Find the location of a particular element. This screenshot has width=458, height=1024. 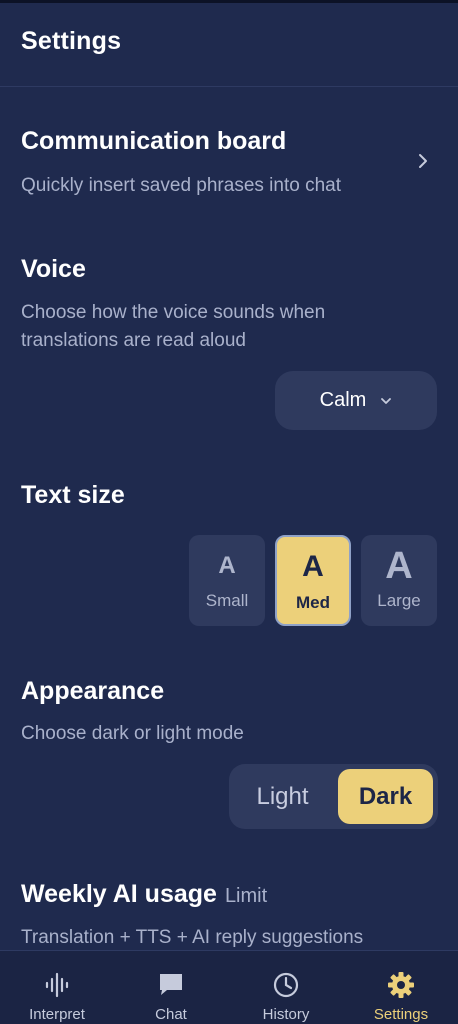

clock-icon is located at coordinates (286, 985).